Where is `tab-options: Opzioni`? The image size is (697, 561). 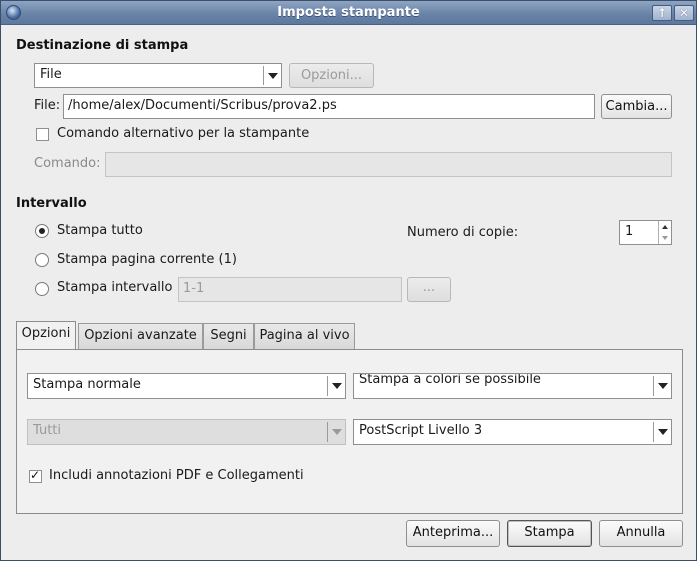 tab-options: Opzioni is located at coordinates (46, 335).